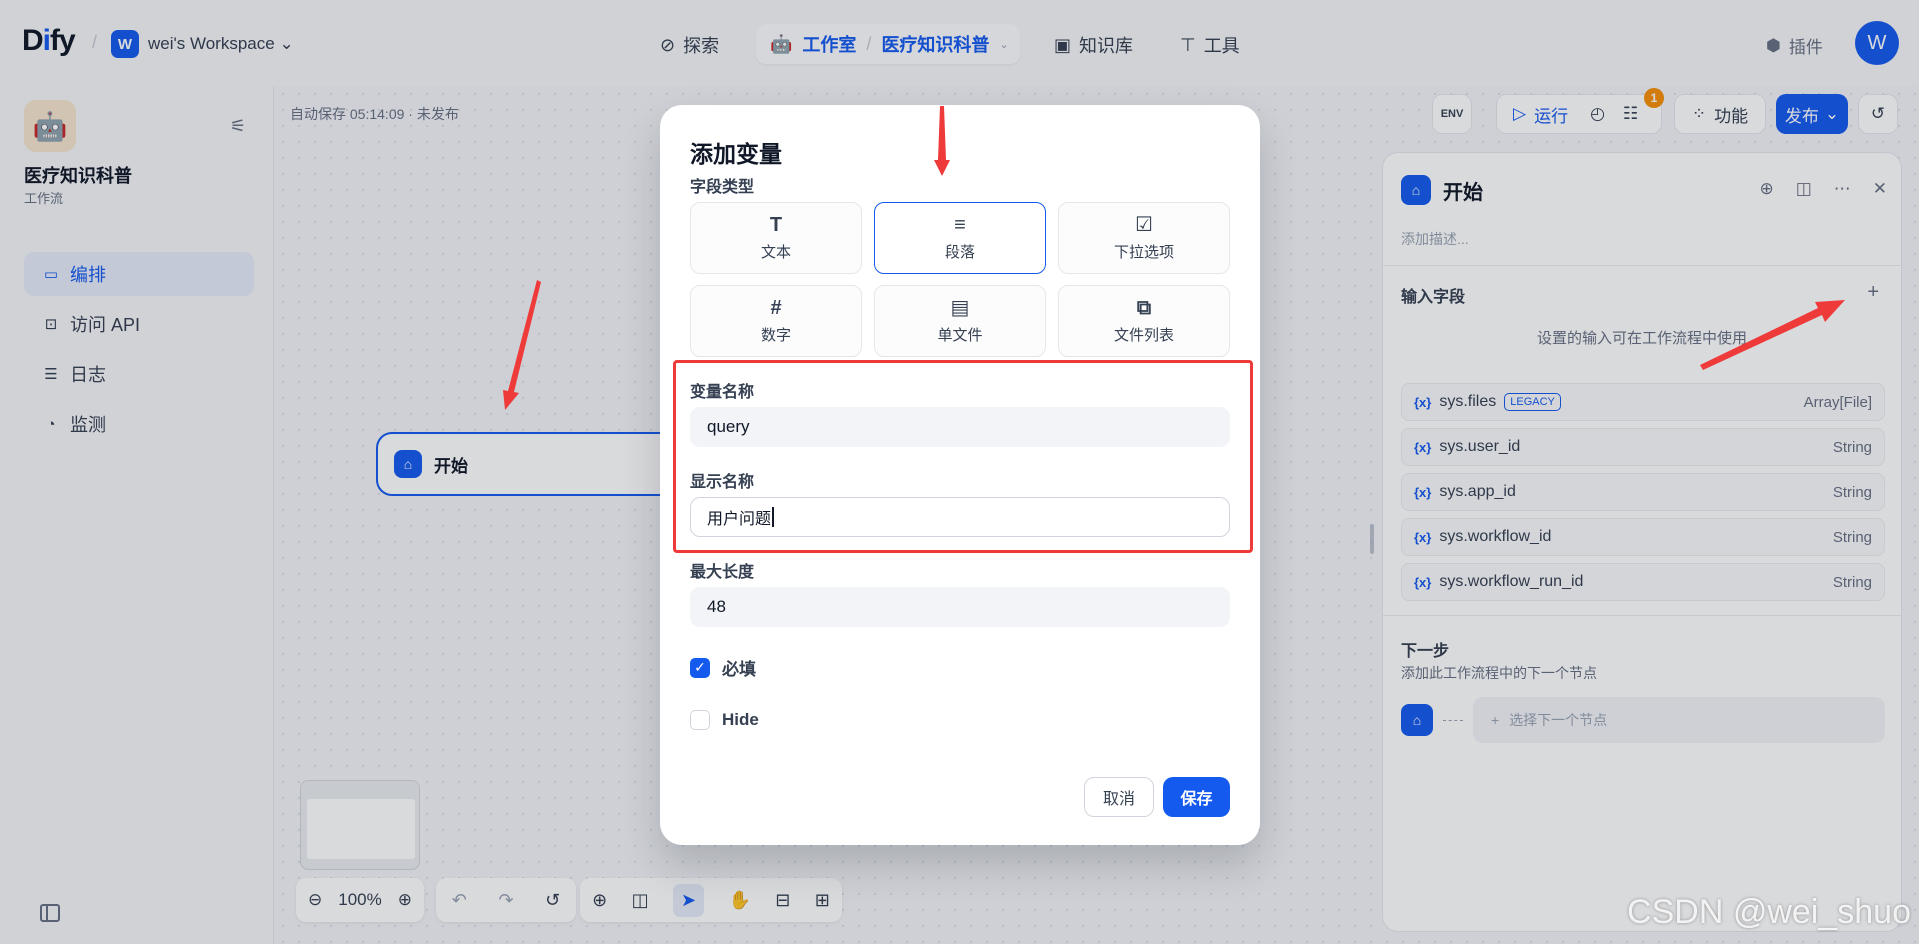  I want to click on annotation-arrow-top, so click(942, 141).